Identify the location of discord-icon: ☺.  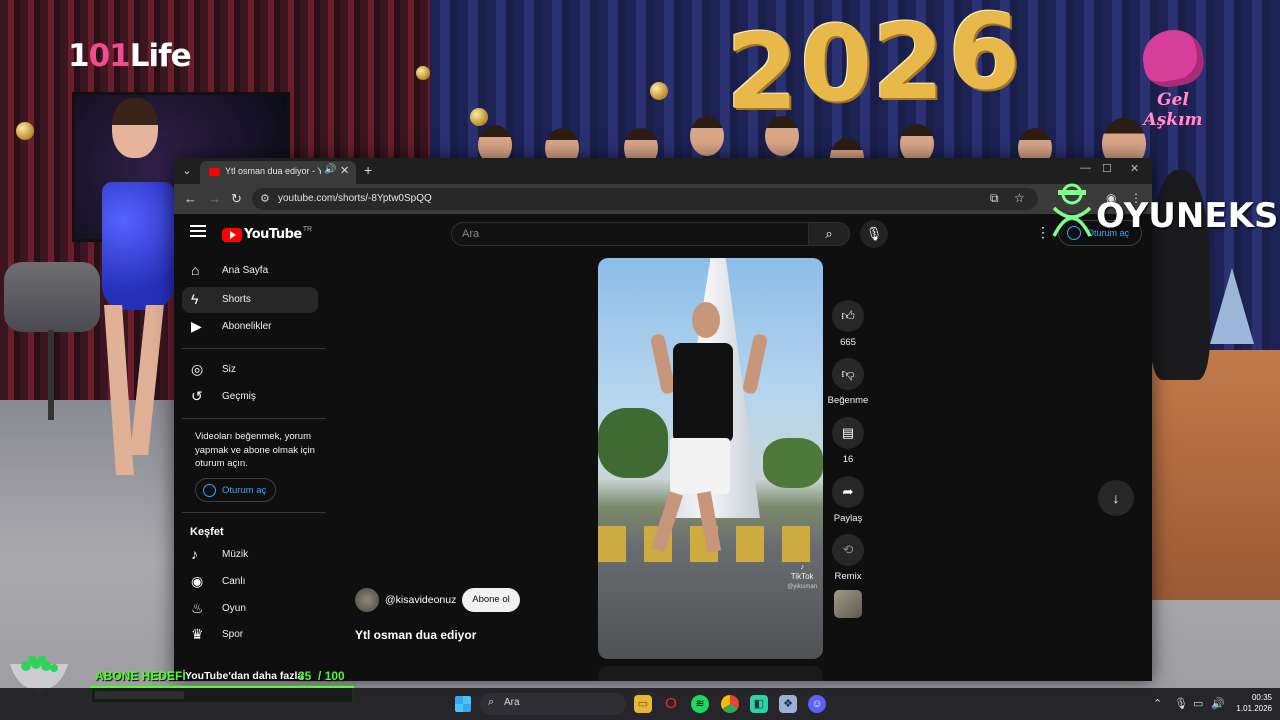
(817, 704).